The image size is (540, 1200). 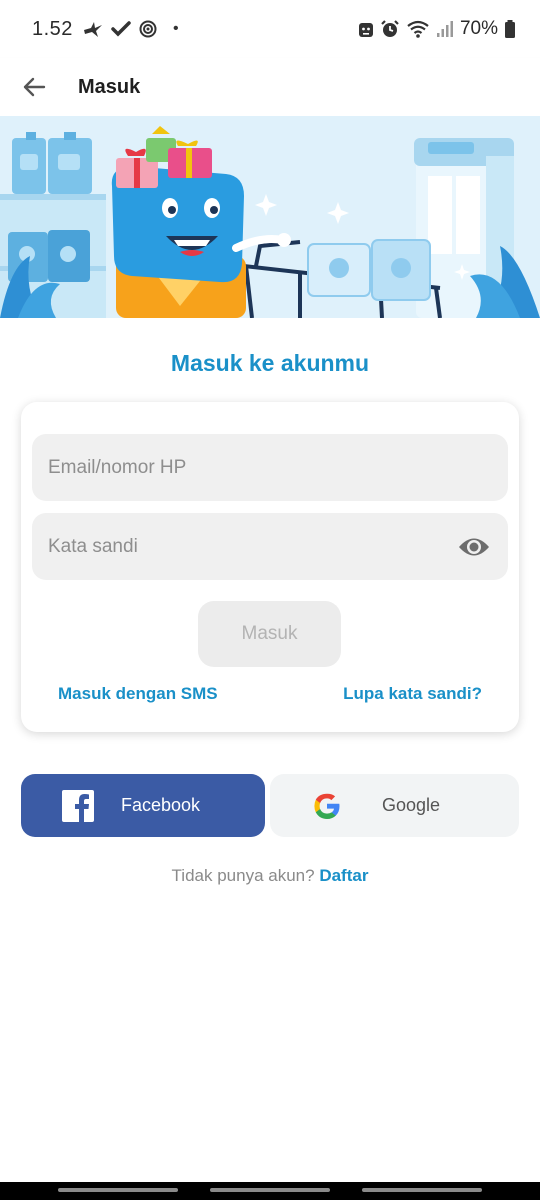 I want to click on page-title: Masuk, so click(x=109, y=86).